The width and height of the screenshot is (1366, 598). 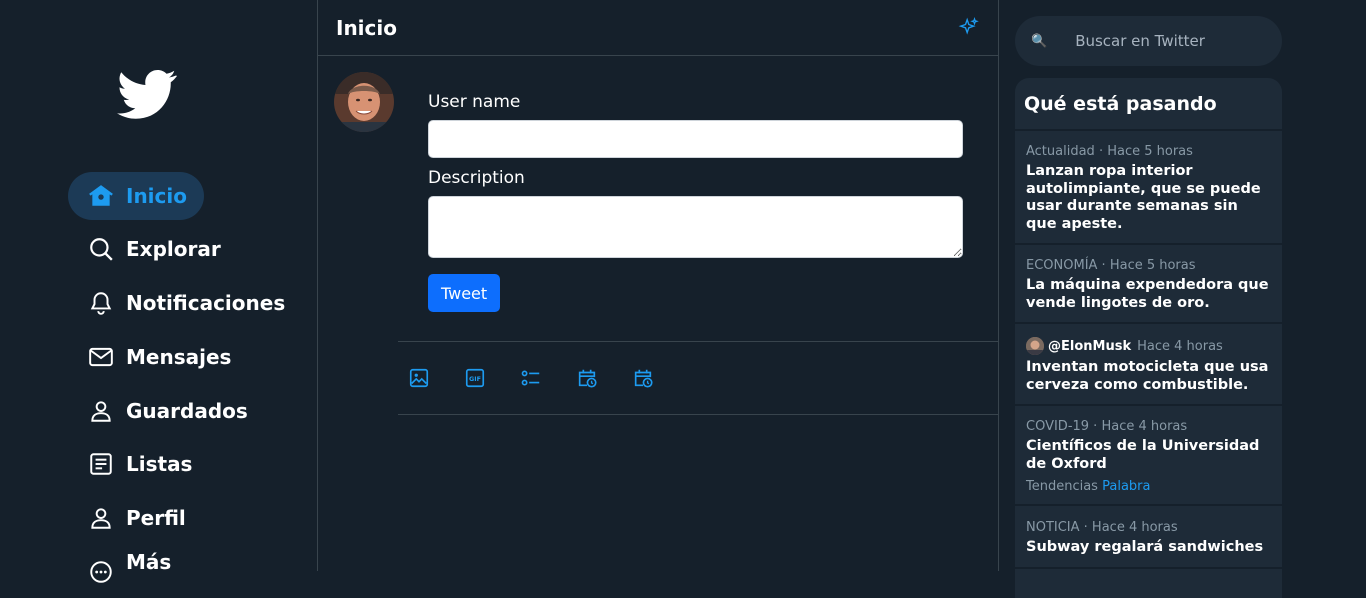 I want to click on mail-icon, so click(x=101, y=357).